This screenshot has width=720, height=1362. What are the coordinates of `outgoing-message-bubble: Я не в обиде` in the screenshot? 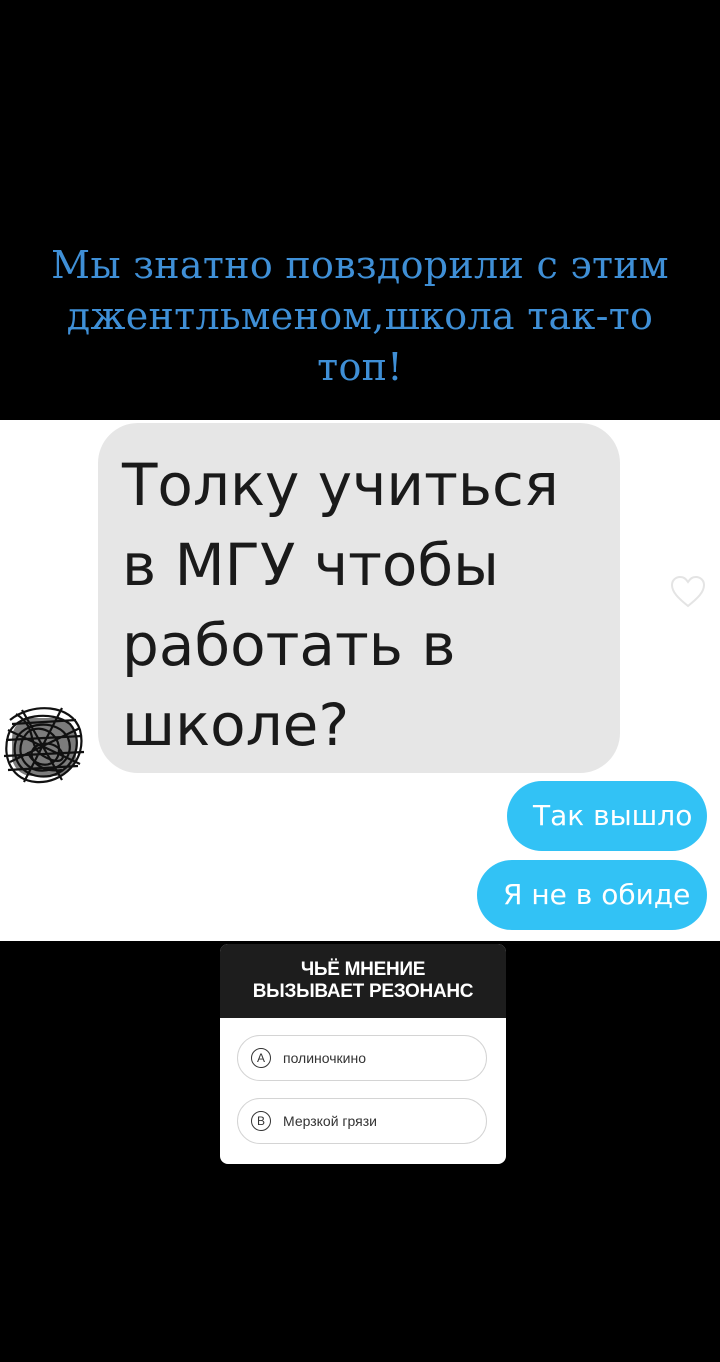 It's located at (592, 895).